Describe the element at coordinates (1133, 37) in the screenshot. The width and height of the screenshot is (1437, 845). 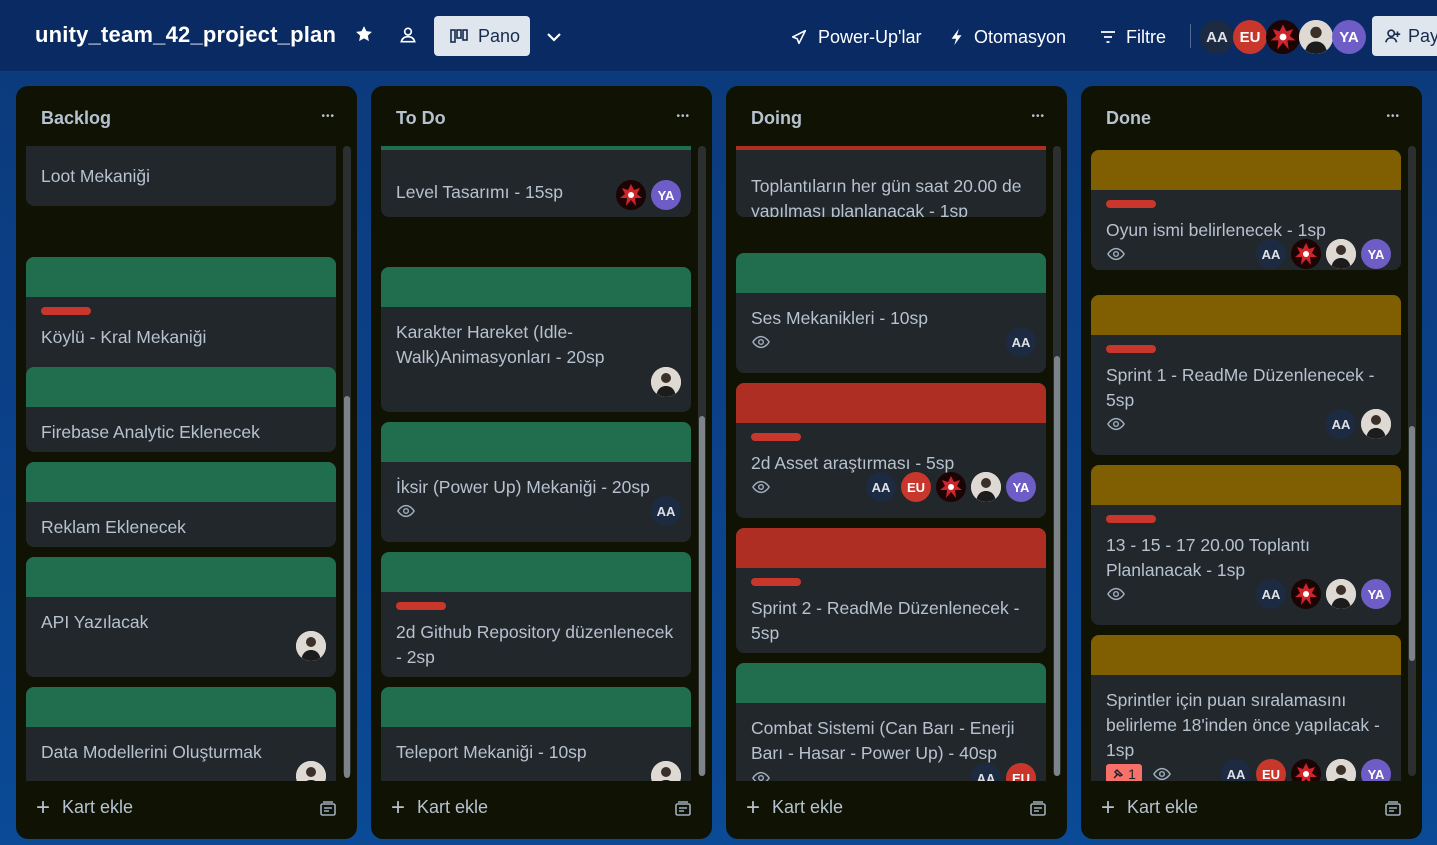
I see `filter-button: Filtre` at that location.